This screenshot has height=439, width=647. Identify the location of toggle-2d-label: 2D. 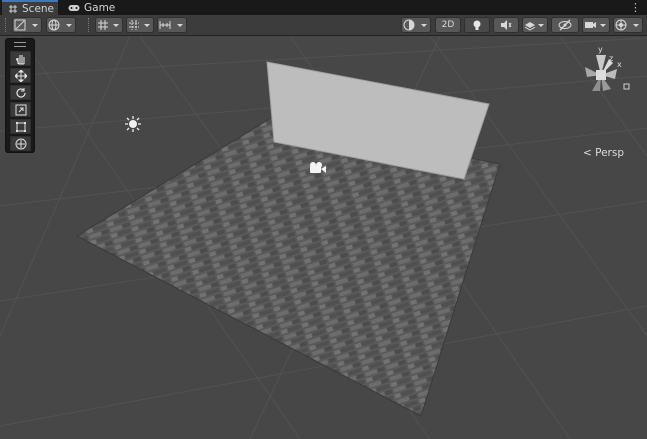
(448, 25).